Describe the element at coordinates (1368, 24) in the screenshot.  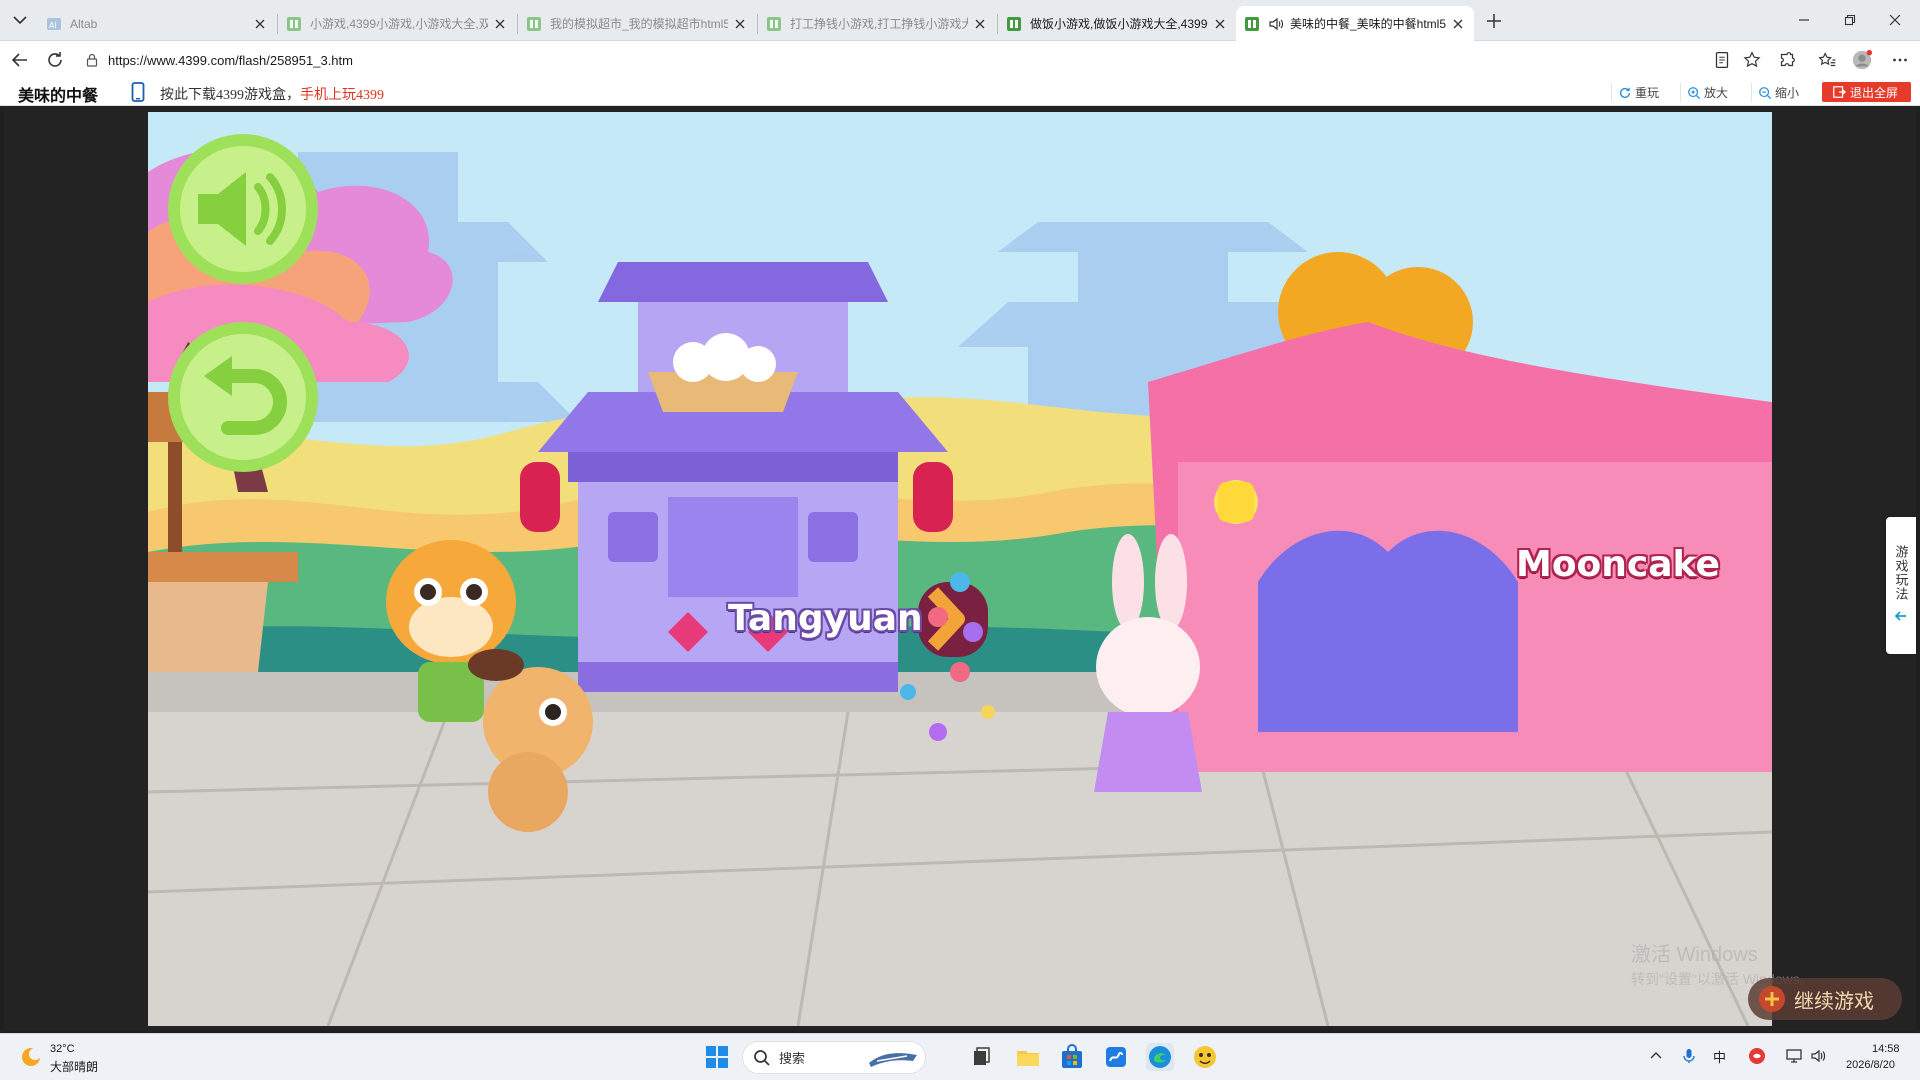
I see `tab-title: 美味的中餐_美味的中餐html5` at that location.